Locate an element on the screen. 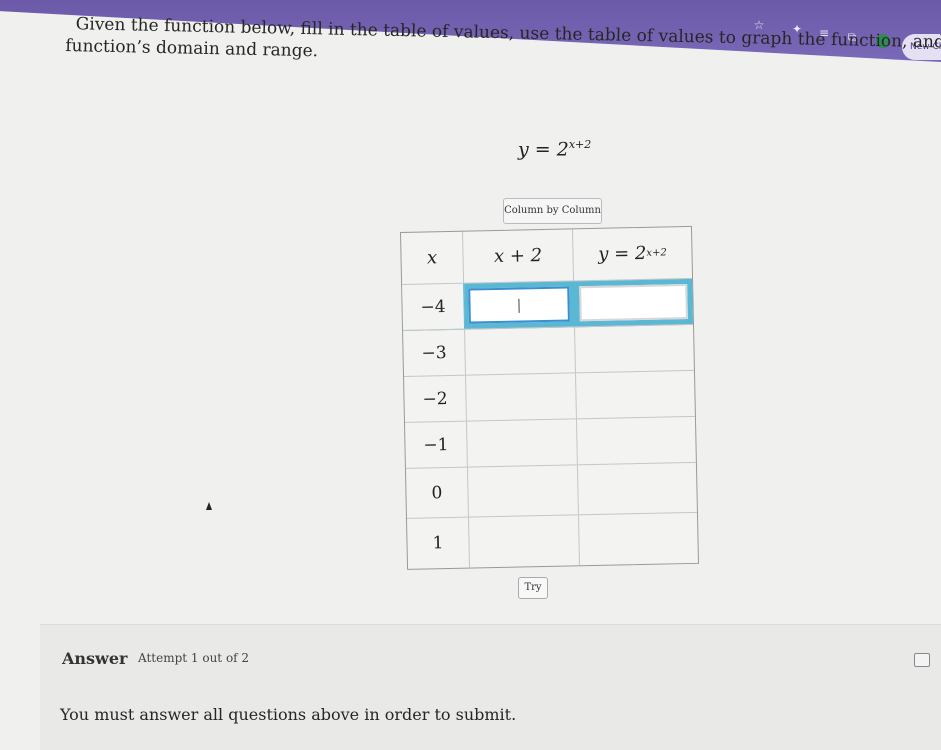  header-x: x is located at coordinates (433, 257).